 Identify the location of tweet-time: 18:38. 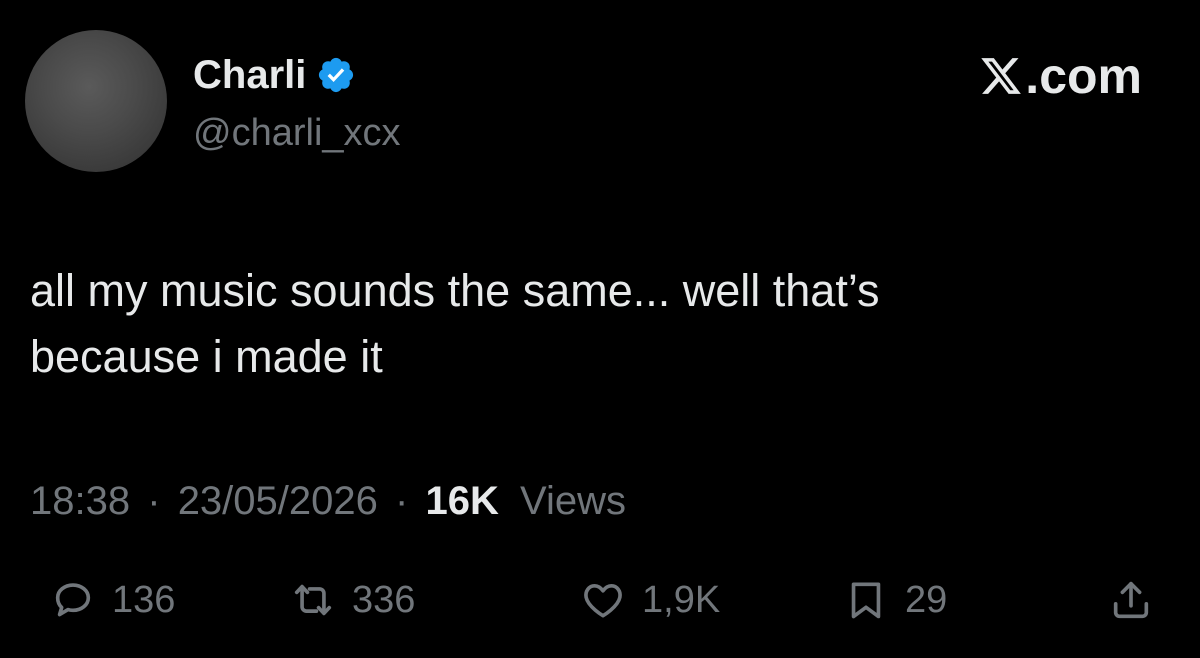
(80, 501).